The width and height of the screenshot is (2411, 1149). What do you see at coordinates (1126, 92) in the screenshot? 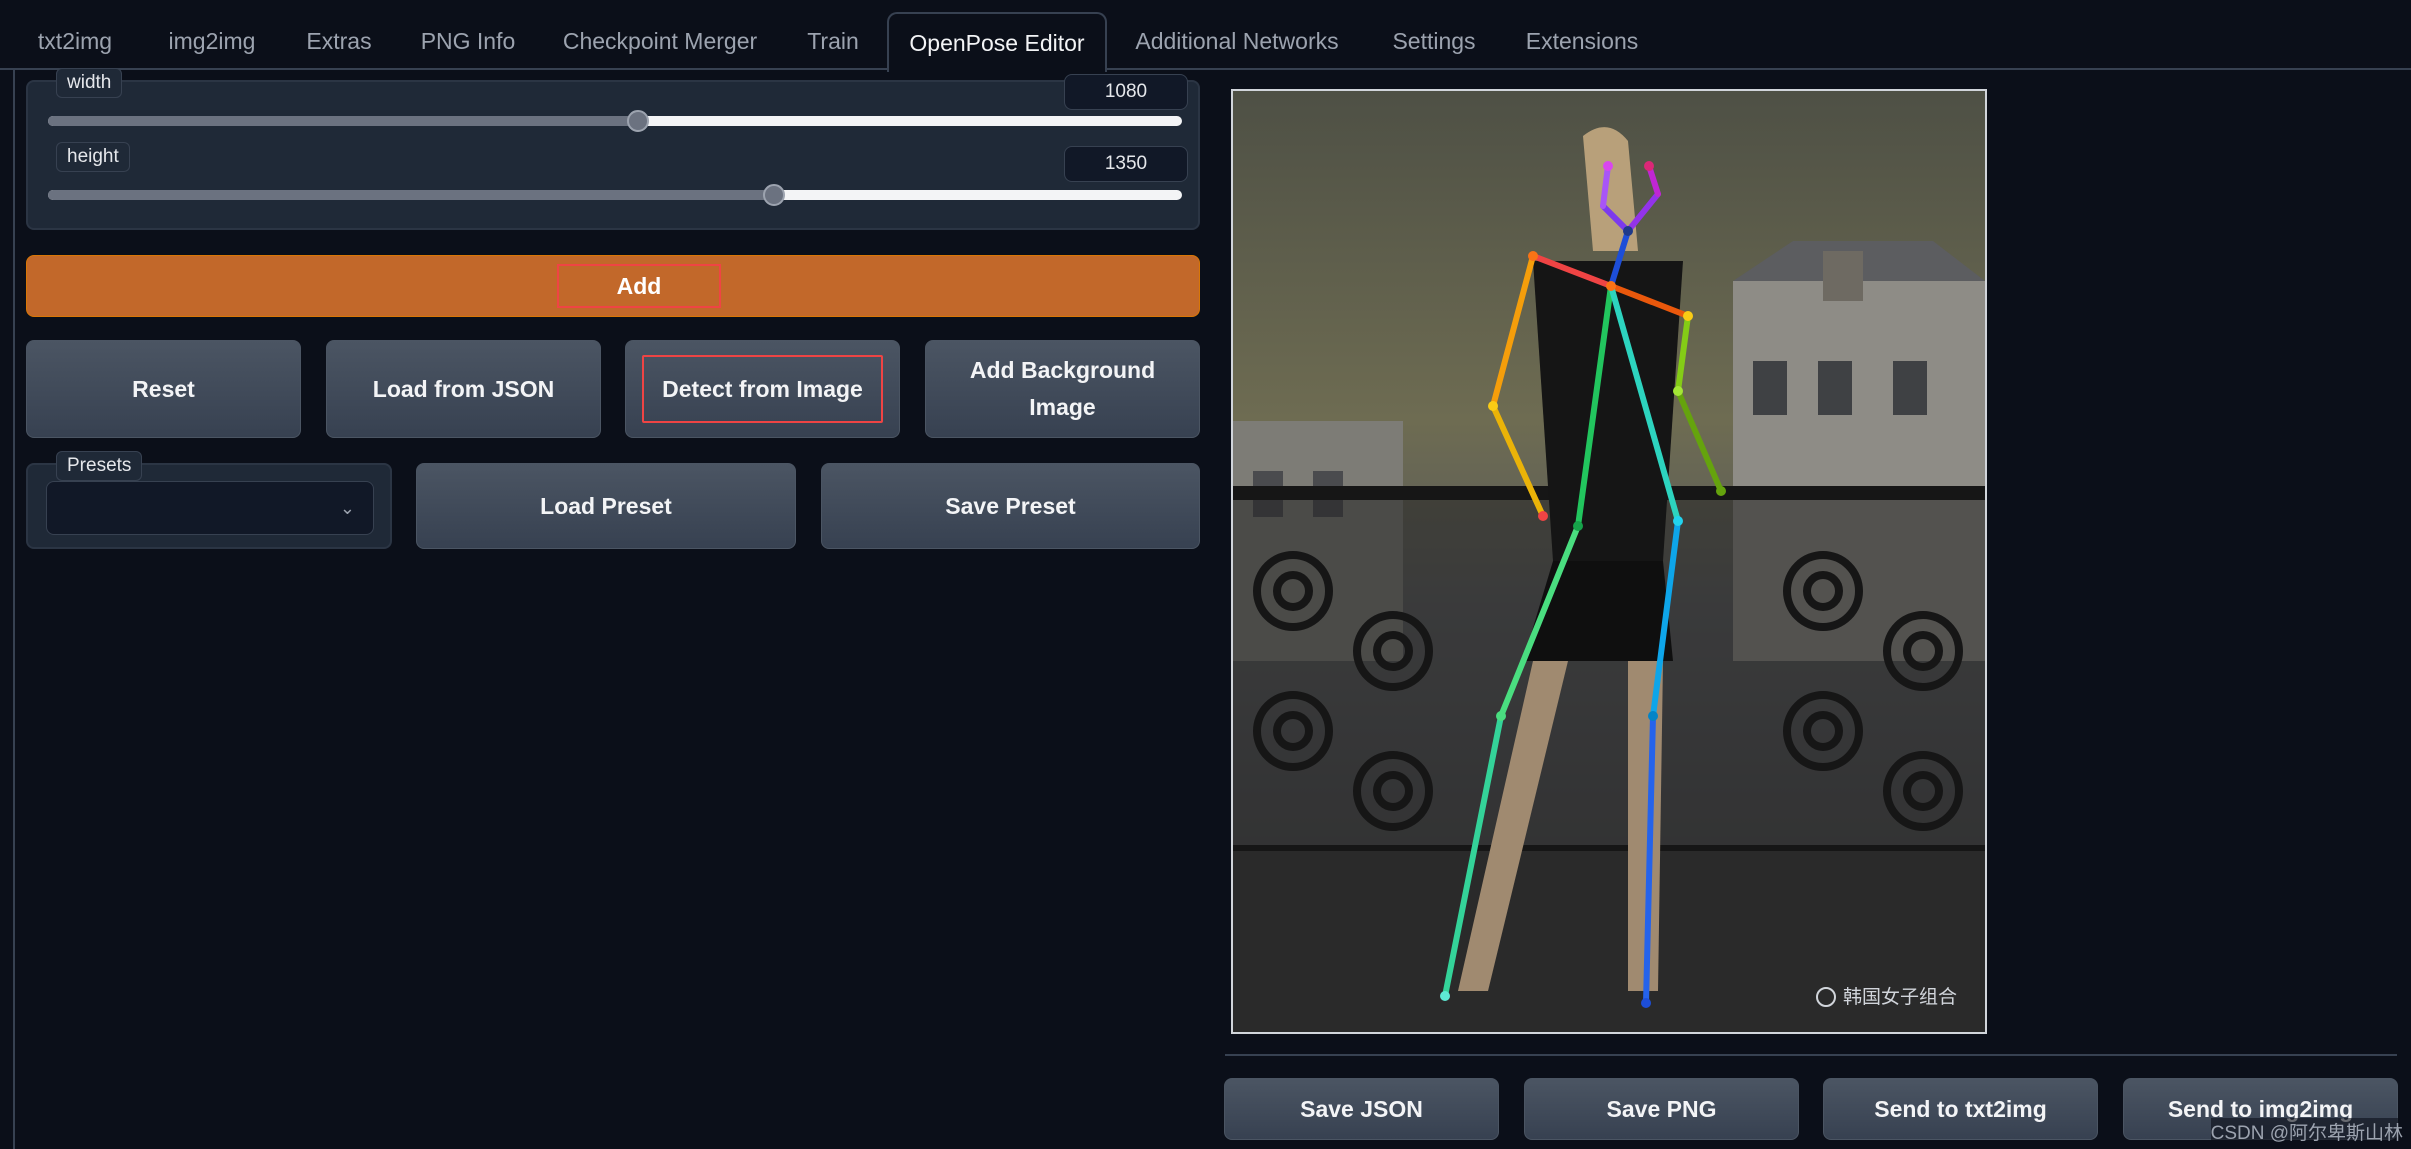
I see `width-number-input: 1080` at bounding box center [1126, 92].